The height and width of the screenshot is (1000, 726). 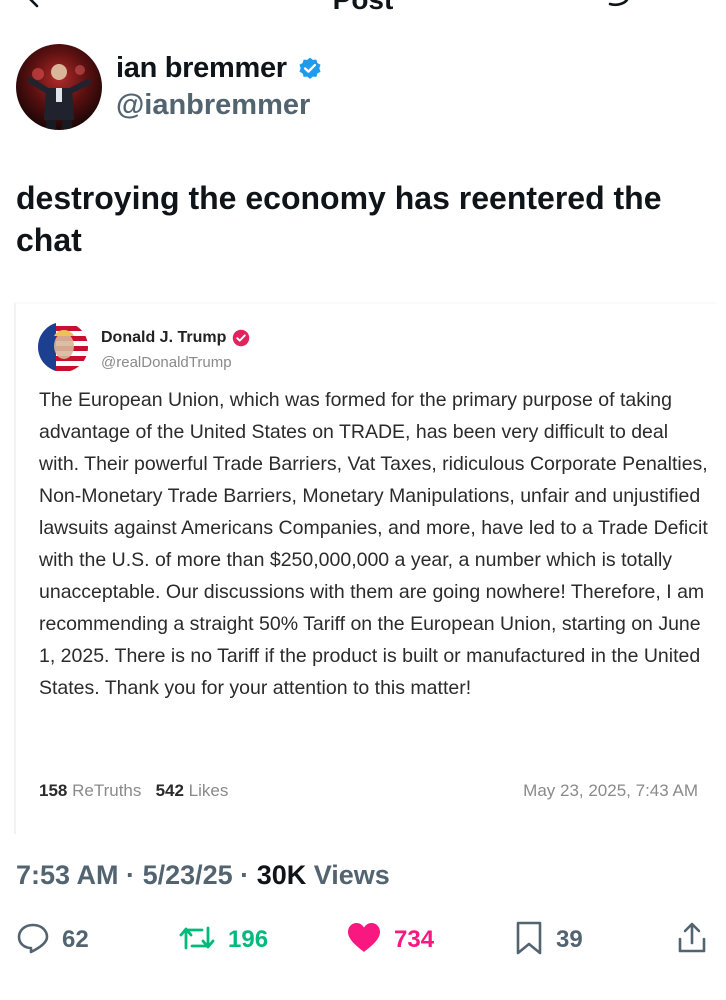 What do you see at coordinates (75, 939) in the screenshot?
I see `reply-count: 62` at bounding box center [75, 939].